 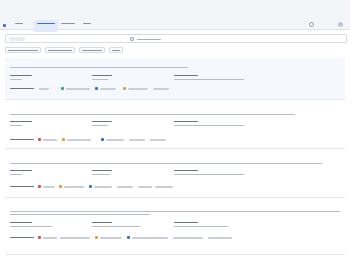 I want to click on user-avatar, so click(x=340, y=24).